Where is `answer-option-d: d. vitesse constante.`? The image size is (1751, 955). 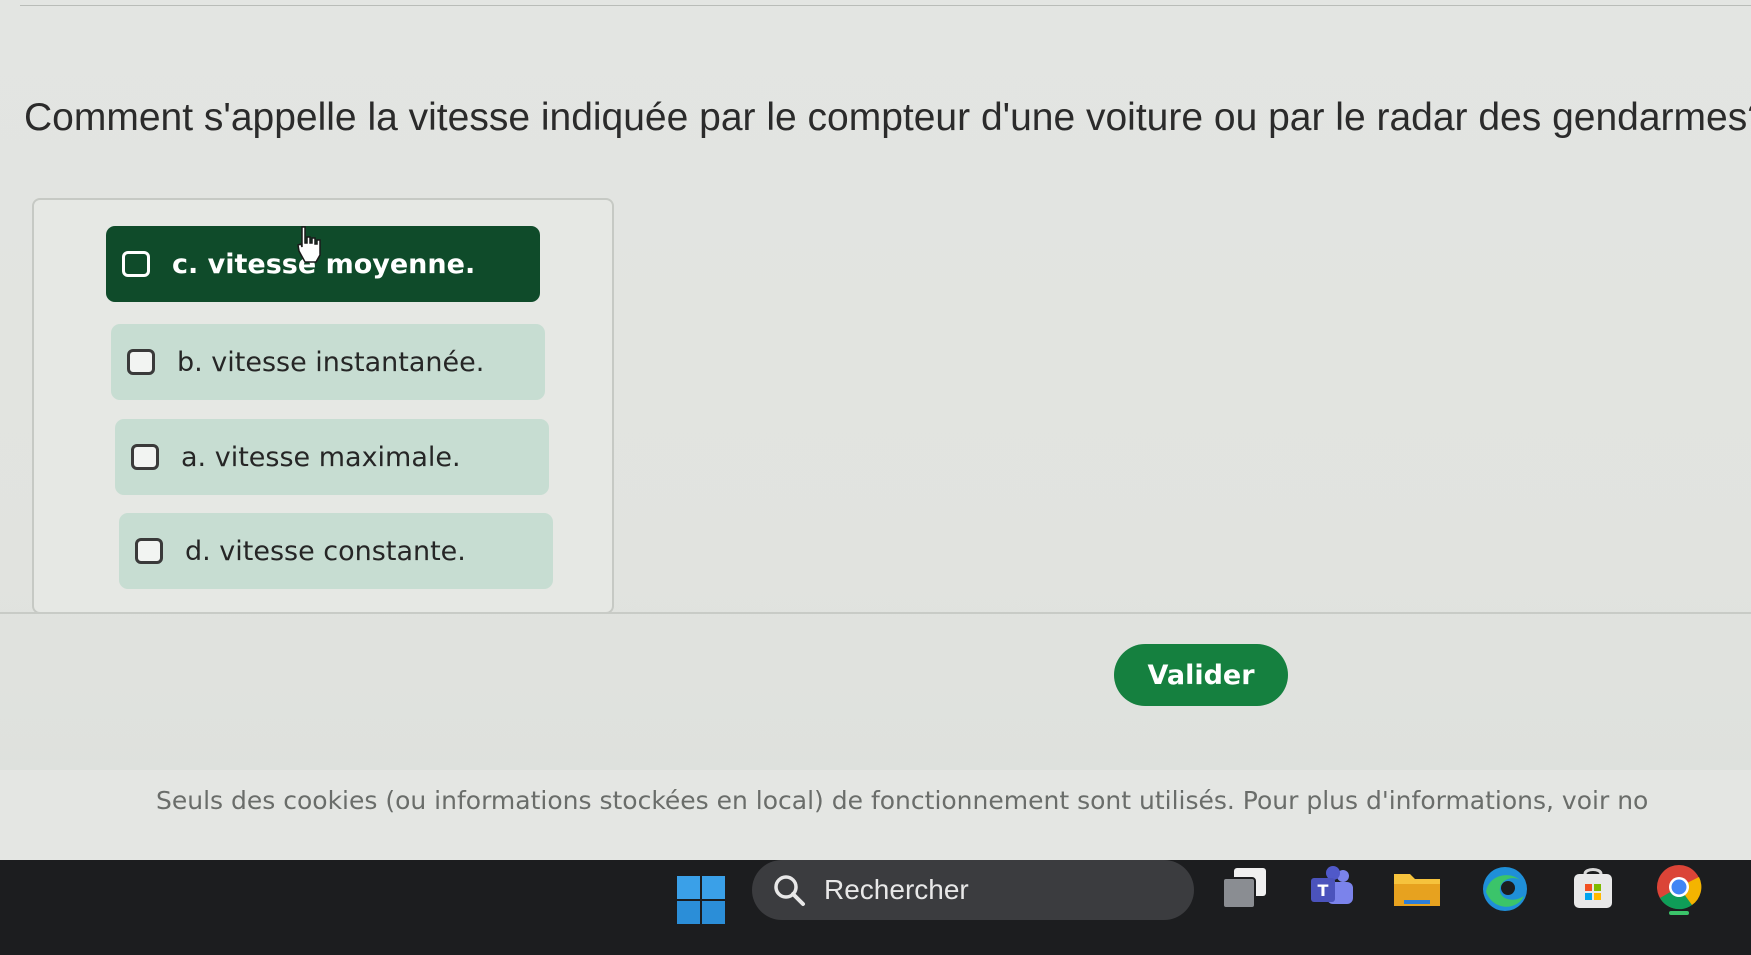
answer-option-d: d. vitesse constante. is located at coordinates (336, 551).